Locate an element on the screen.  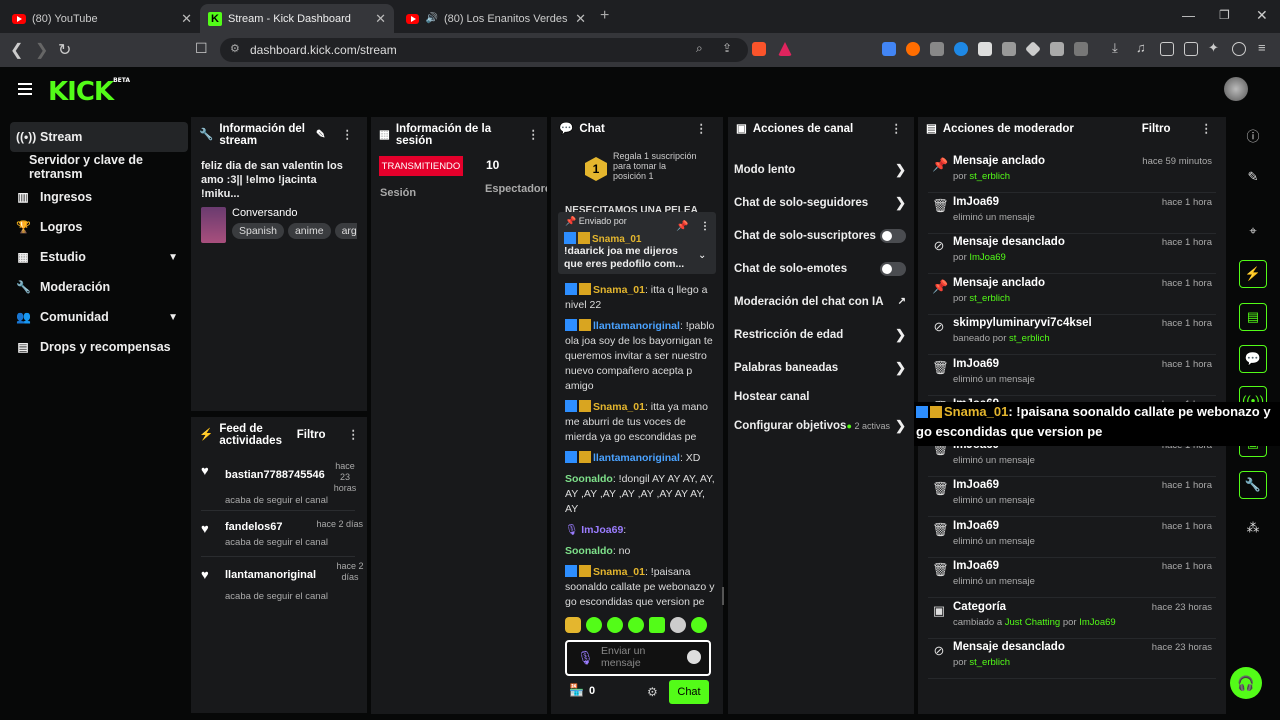
vpn-icon is located at coordinates (1239, 49).